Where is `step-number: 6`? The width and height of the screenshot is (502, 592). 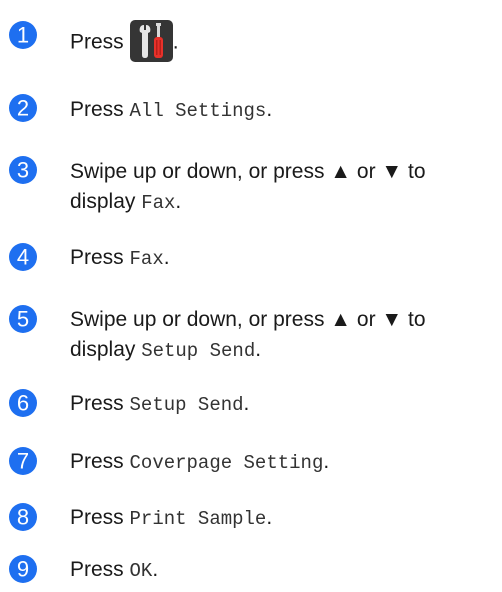 step-number: 6 is located at coordinates (23, 403).